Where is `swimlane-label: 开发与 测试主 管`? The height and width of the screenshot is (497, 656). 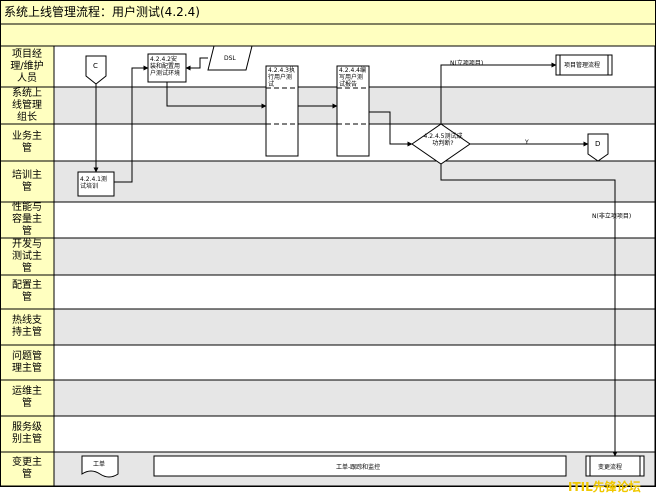
swimlane-label: 开发与 测试主 管 is located at coordinates (27, 256).